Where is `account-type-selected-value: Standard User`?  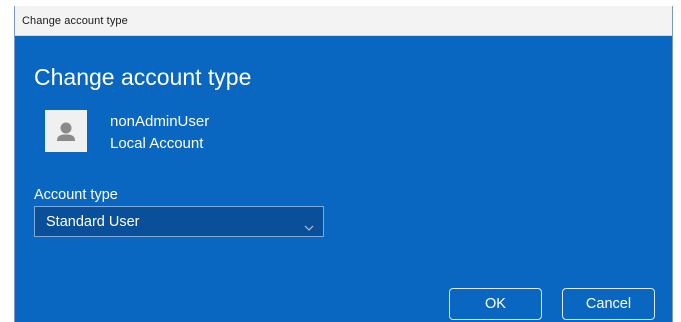 account-type-selected-value: Standard User is located at coordinates (93, 222).